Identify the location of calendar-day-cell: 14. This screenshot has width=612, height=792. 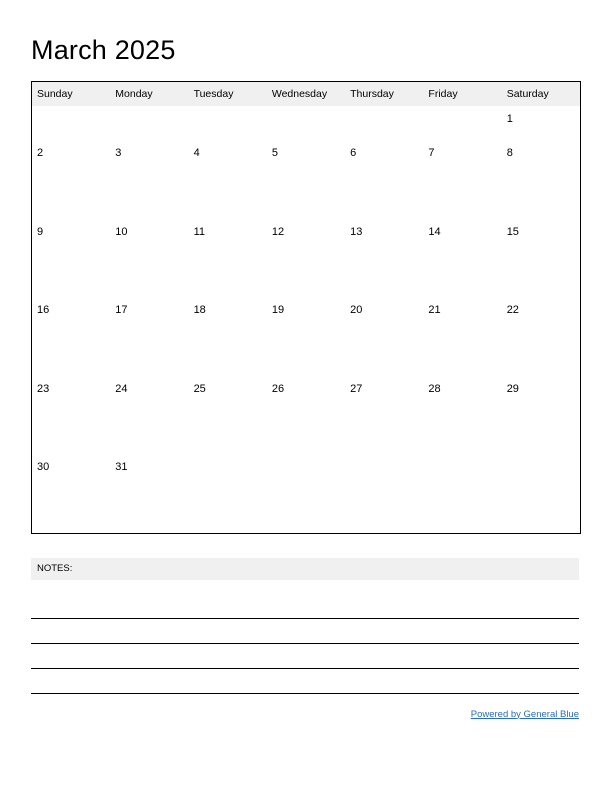
(462, 258).